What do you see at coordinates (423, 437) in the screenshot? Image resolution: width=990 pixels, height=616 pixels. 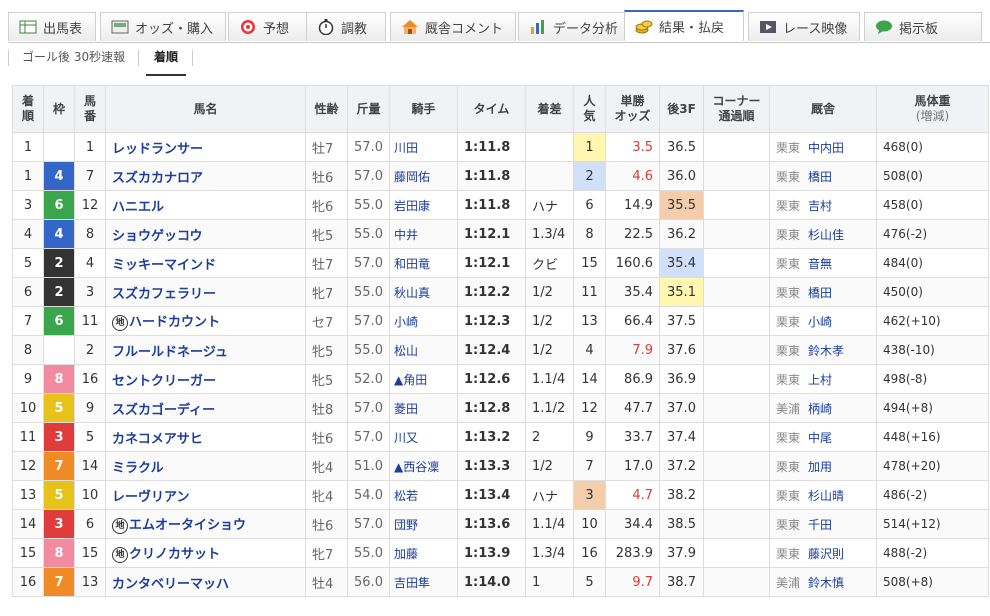 I see `jockey-link: 川又` at bounding box center [423, 437].